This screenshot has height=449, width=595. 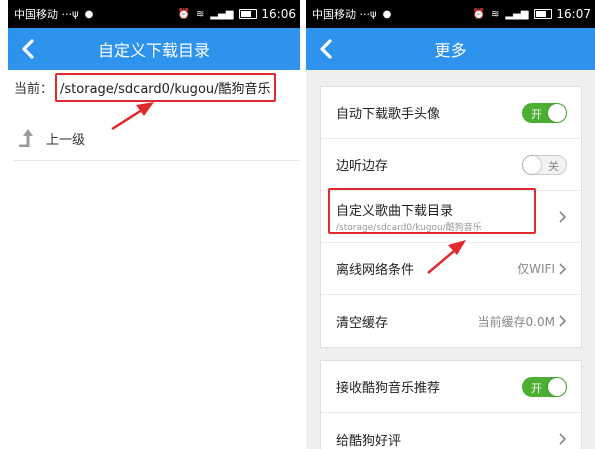 I want to click on page-title: 更多, so click(x=450, y=50).